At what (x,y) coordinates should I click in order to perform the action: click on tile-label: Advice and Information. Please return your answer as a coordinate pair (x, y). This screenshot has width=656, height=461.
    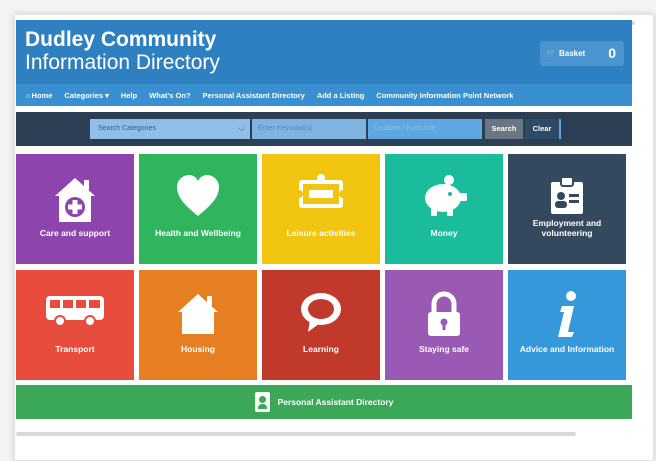
    Looking at the image, I should click on (567, 349).